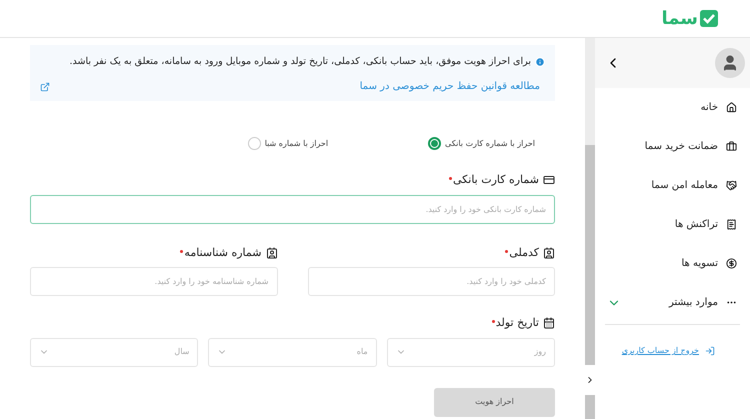 This screenshot has width=750, height=419. What do you see at coordinates (731, 146) in the screenshot?
I see `briefcase-icon` at bounding box center [731, 146].